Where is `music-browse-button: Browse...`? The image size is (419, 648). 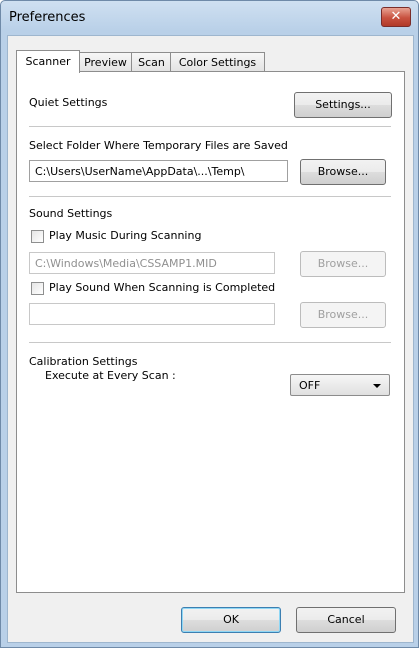
music-browse-button: Browse... is located at coordinates (343, 264).